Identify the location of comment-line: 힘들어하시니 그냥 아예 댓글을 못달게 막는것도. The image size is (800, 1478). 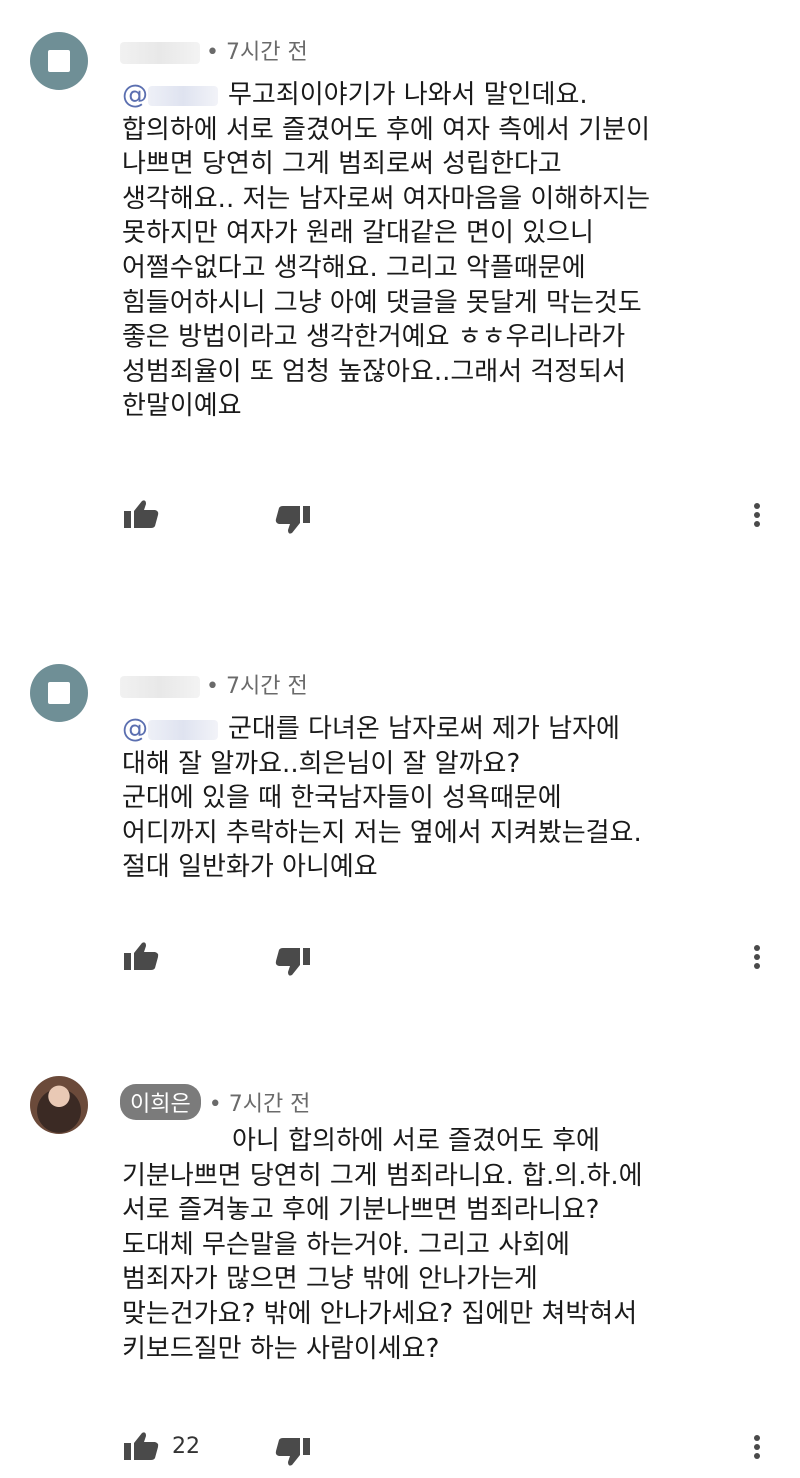
(382, 302).